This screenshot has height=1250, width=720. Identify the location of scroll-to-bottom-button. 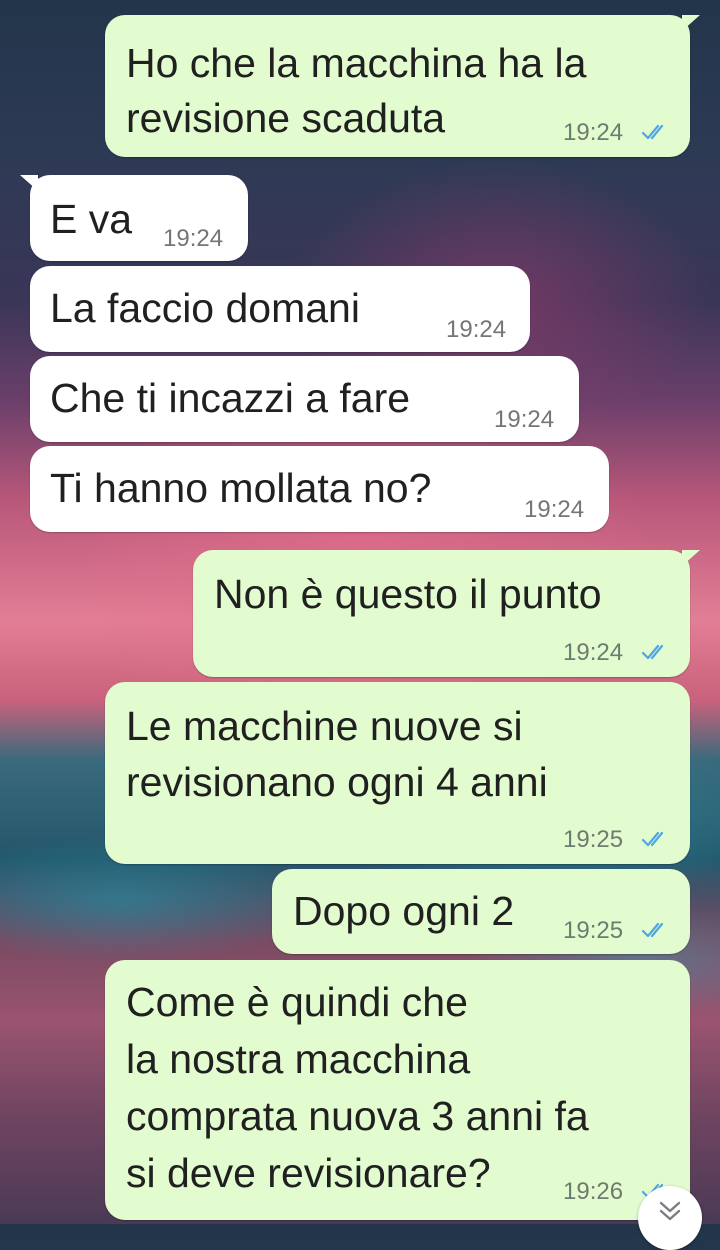
(670, 1218).